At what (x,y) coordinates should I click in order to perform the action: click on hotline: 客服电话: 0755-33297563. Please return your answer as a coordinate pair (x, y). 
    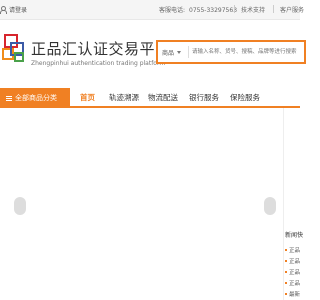
    Looking at the image, I should click on (198, 9).